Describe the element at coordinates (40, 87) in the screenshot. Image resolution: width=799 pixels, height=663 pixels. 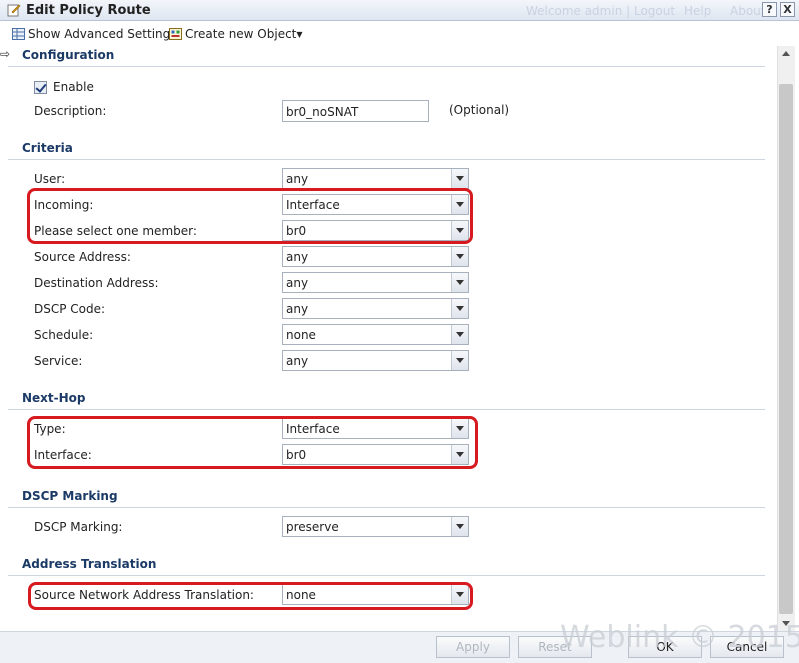
I see `enable-checkbox` at that location.